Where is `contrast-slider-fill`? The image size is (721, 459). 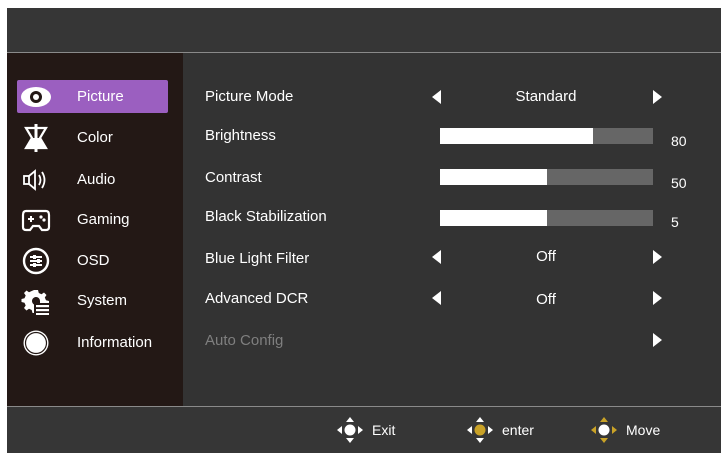 contrast-slider-fill is located at coordinates (493, 177).